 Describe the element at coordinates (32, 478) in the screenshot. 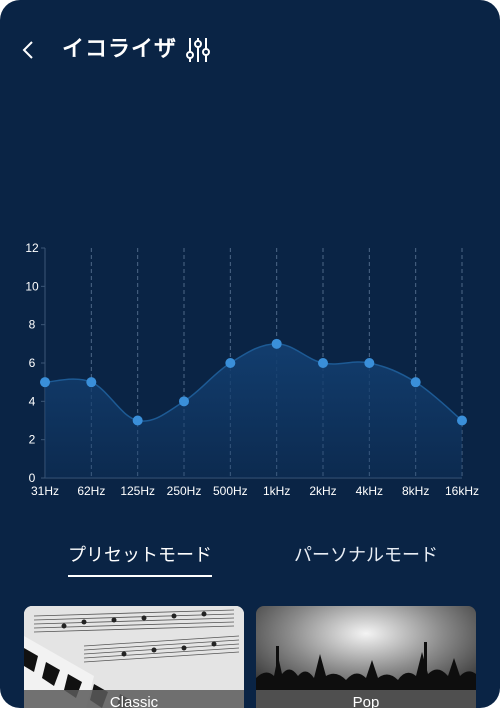

I see `y-tick-label: 0` at that location.